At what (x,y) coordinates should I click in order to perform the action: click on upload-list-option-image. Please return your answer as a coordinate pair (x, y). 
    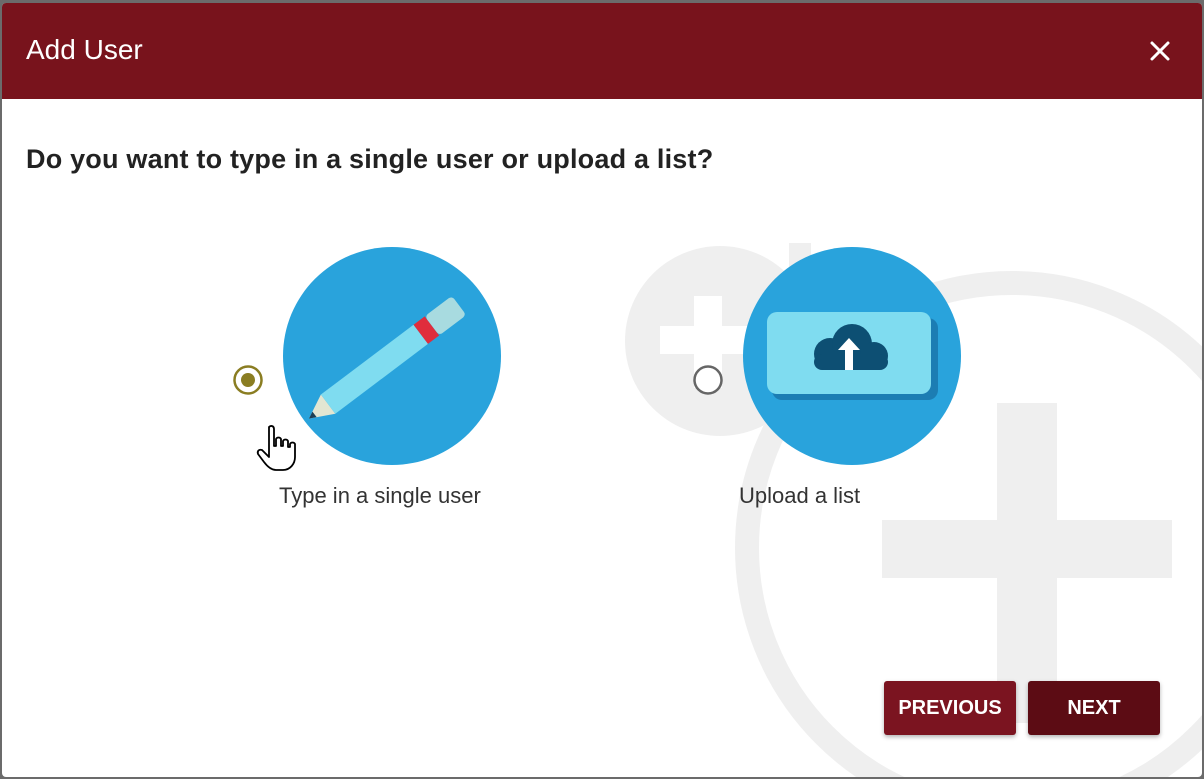
    Looking at the image, I should click on (852, 356).